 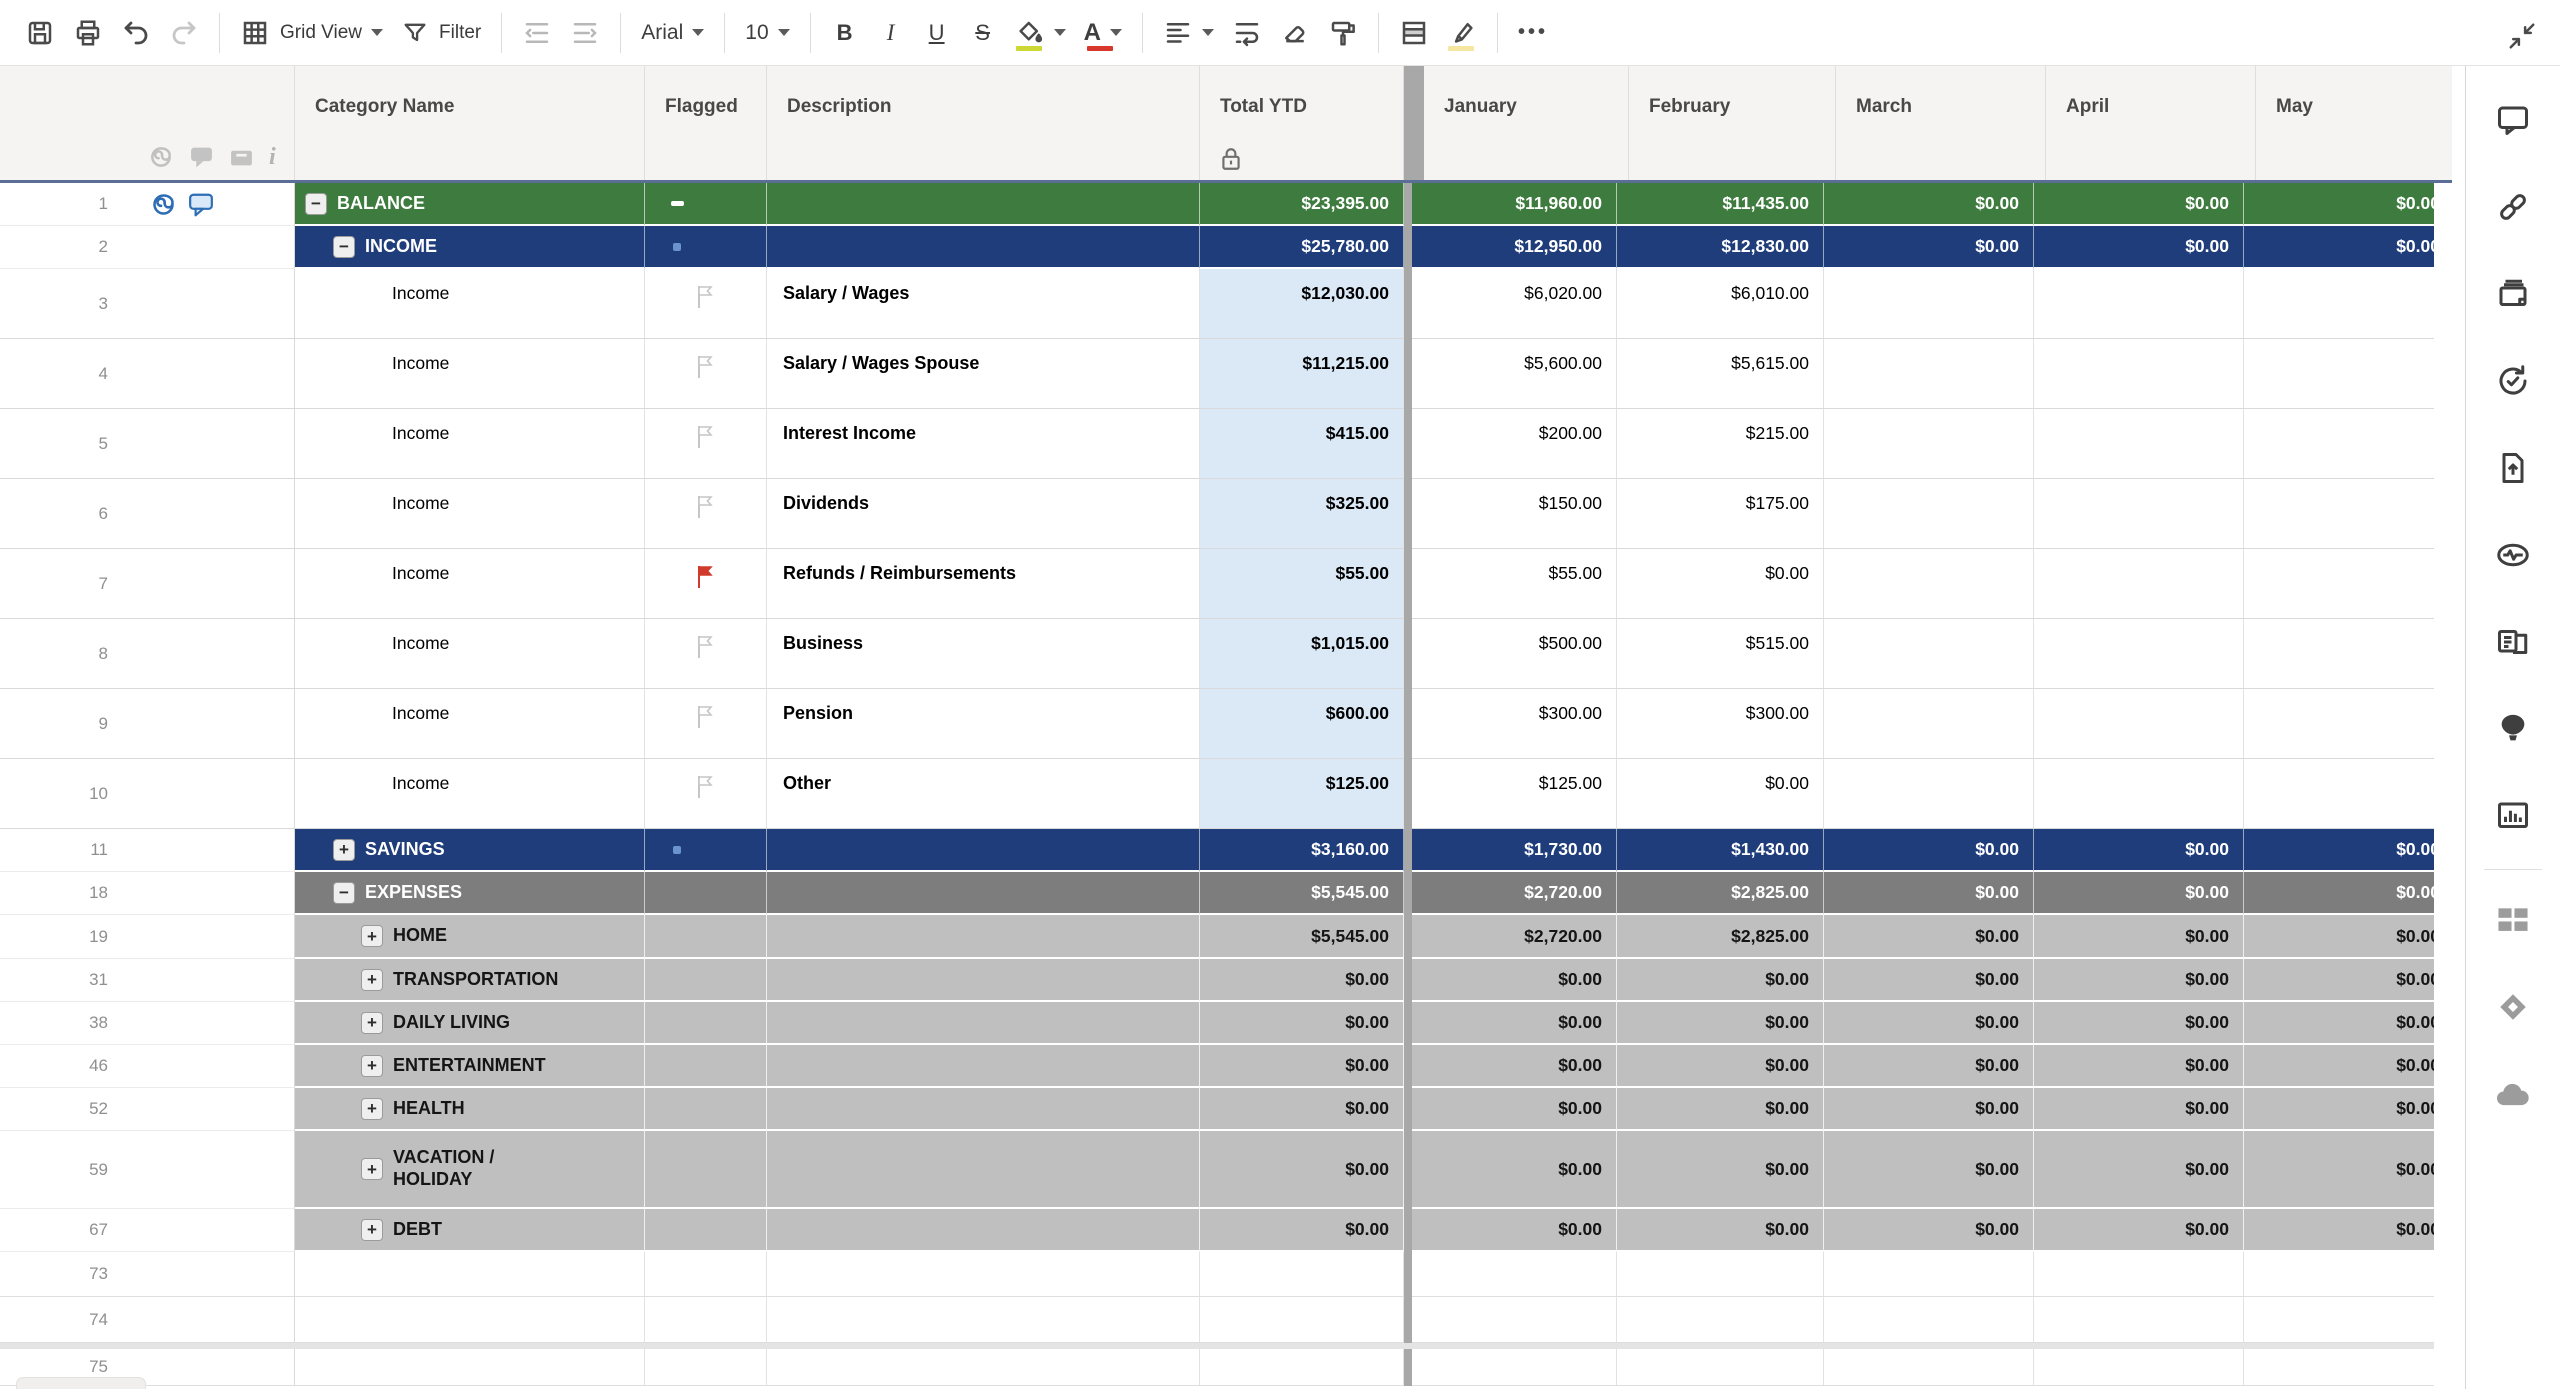 I want to click on description-cell: Salary / Wages, so click(x=983, y=304).